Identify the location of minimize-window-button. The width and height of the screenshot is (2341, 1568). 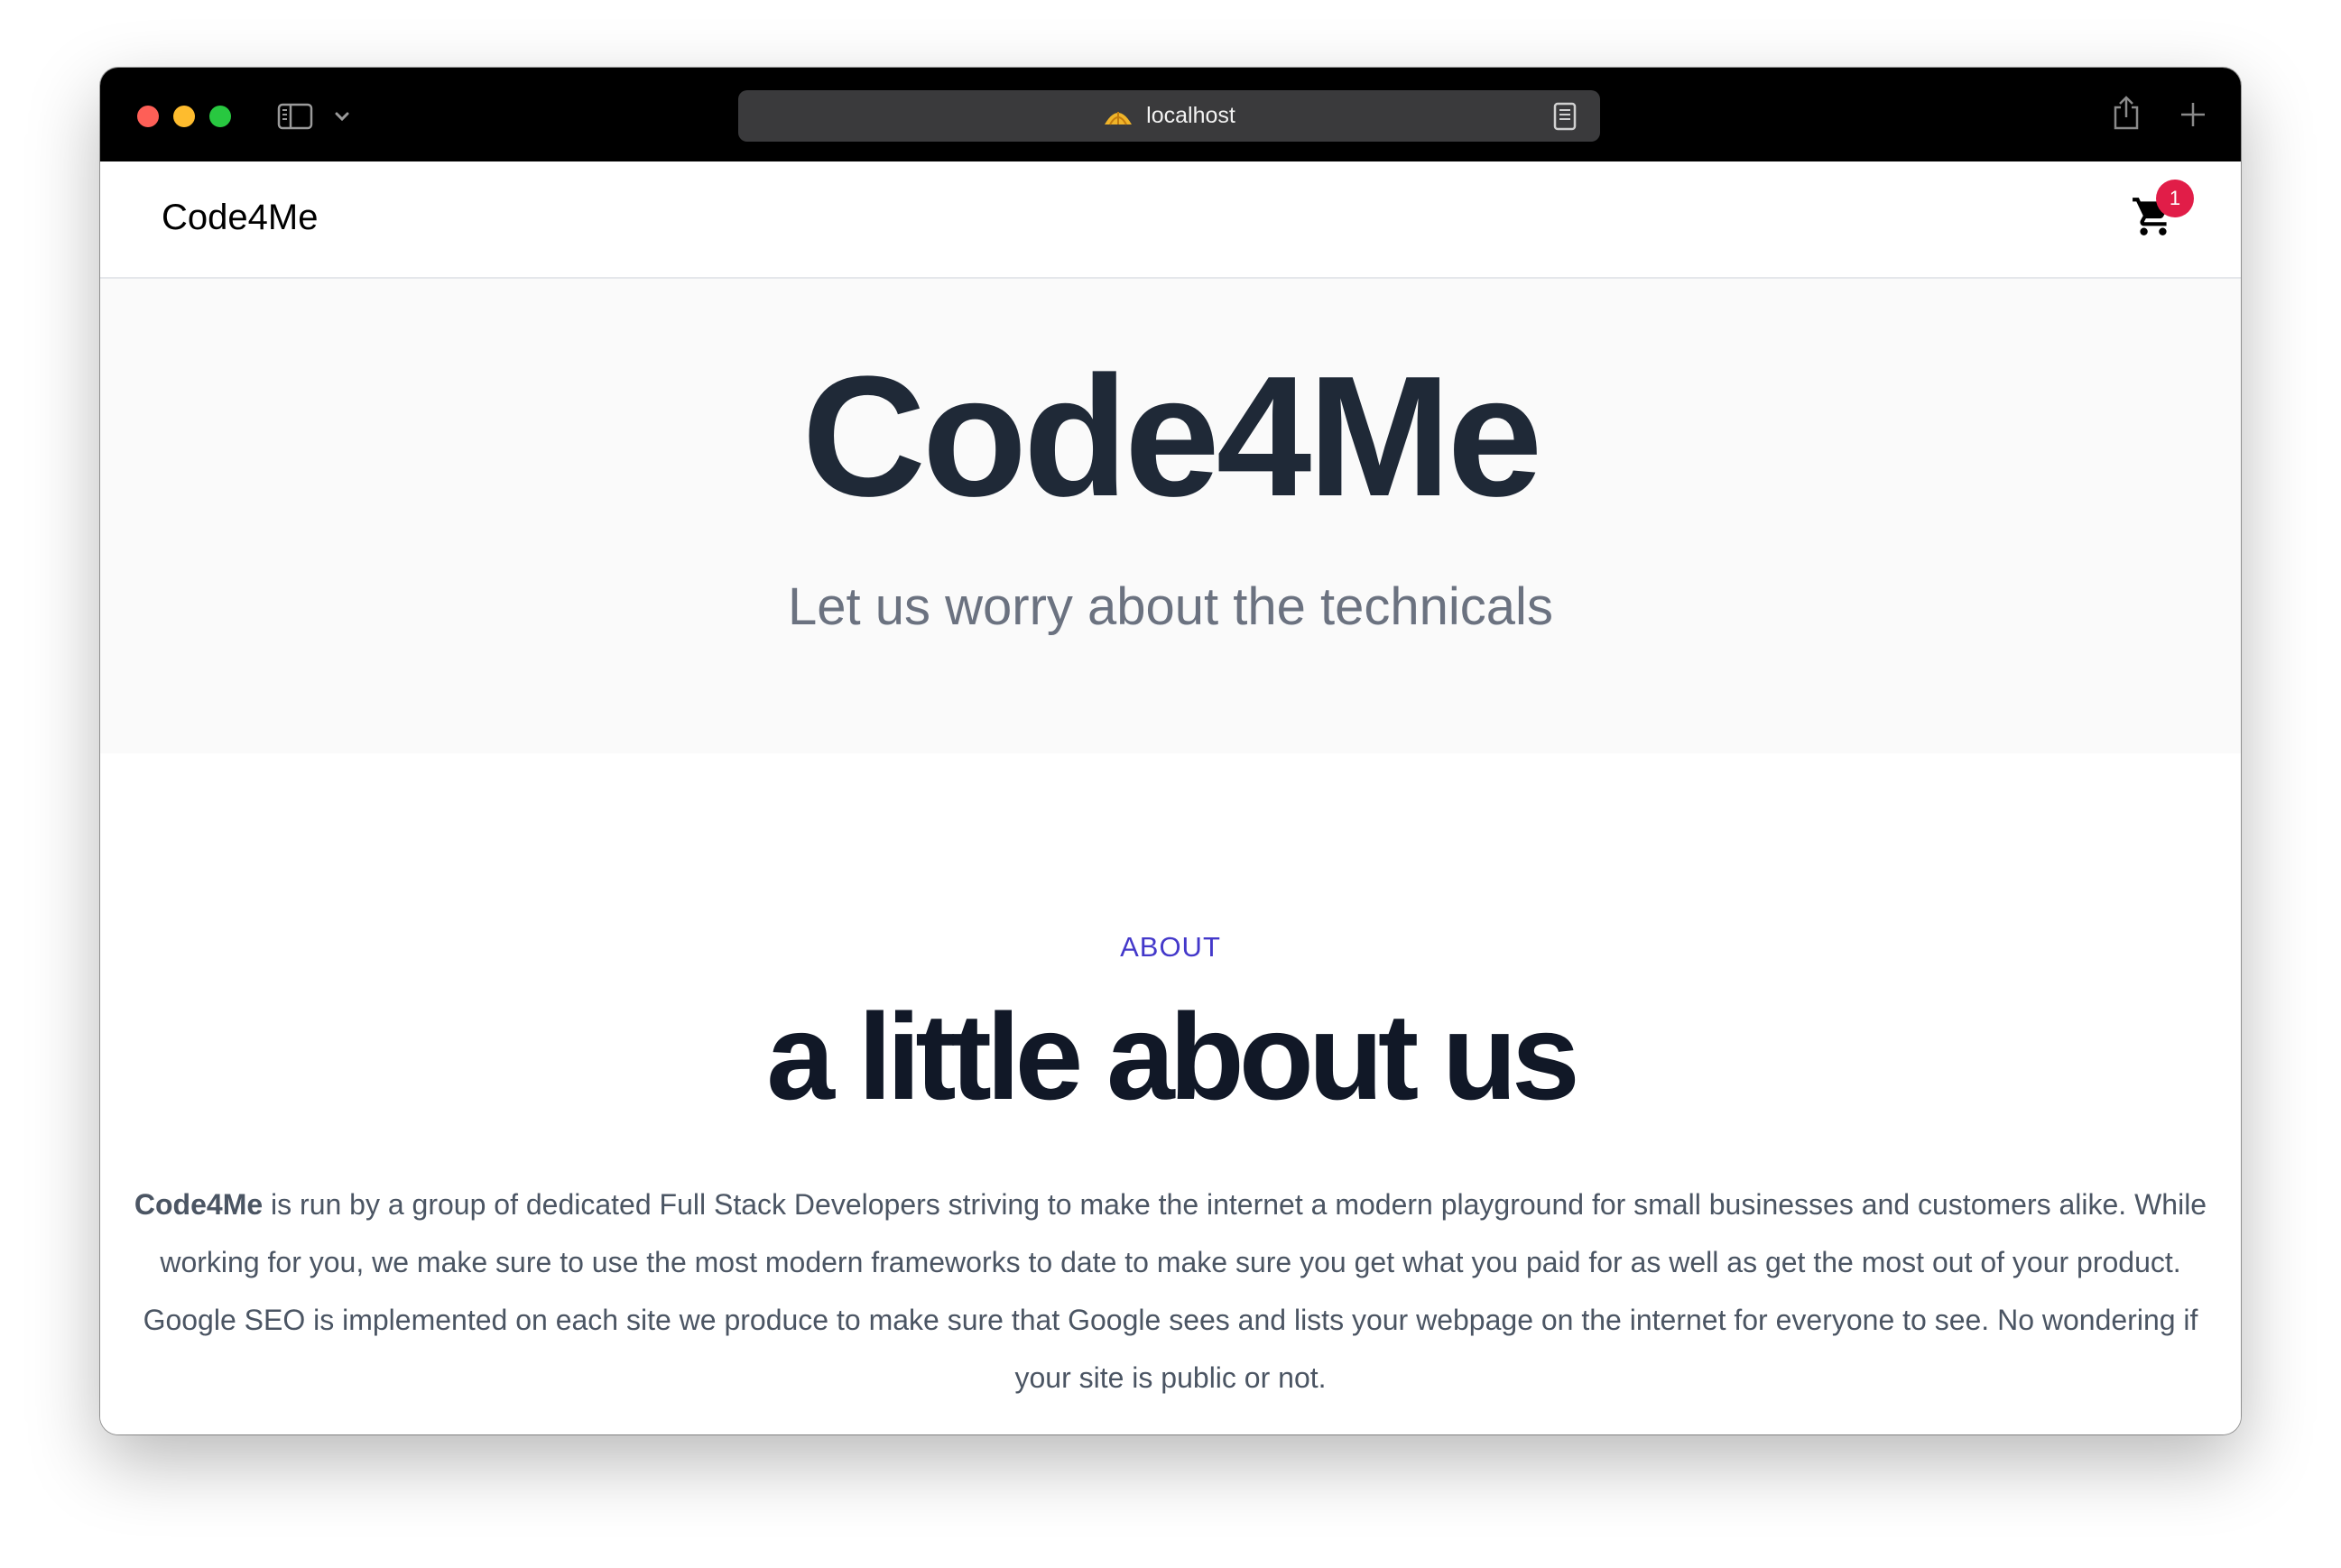
(184, 116).